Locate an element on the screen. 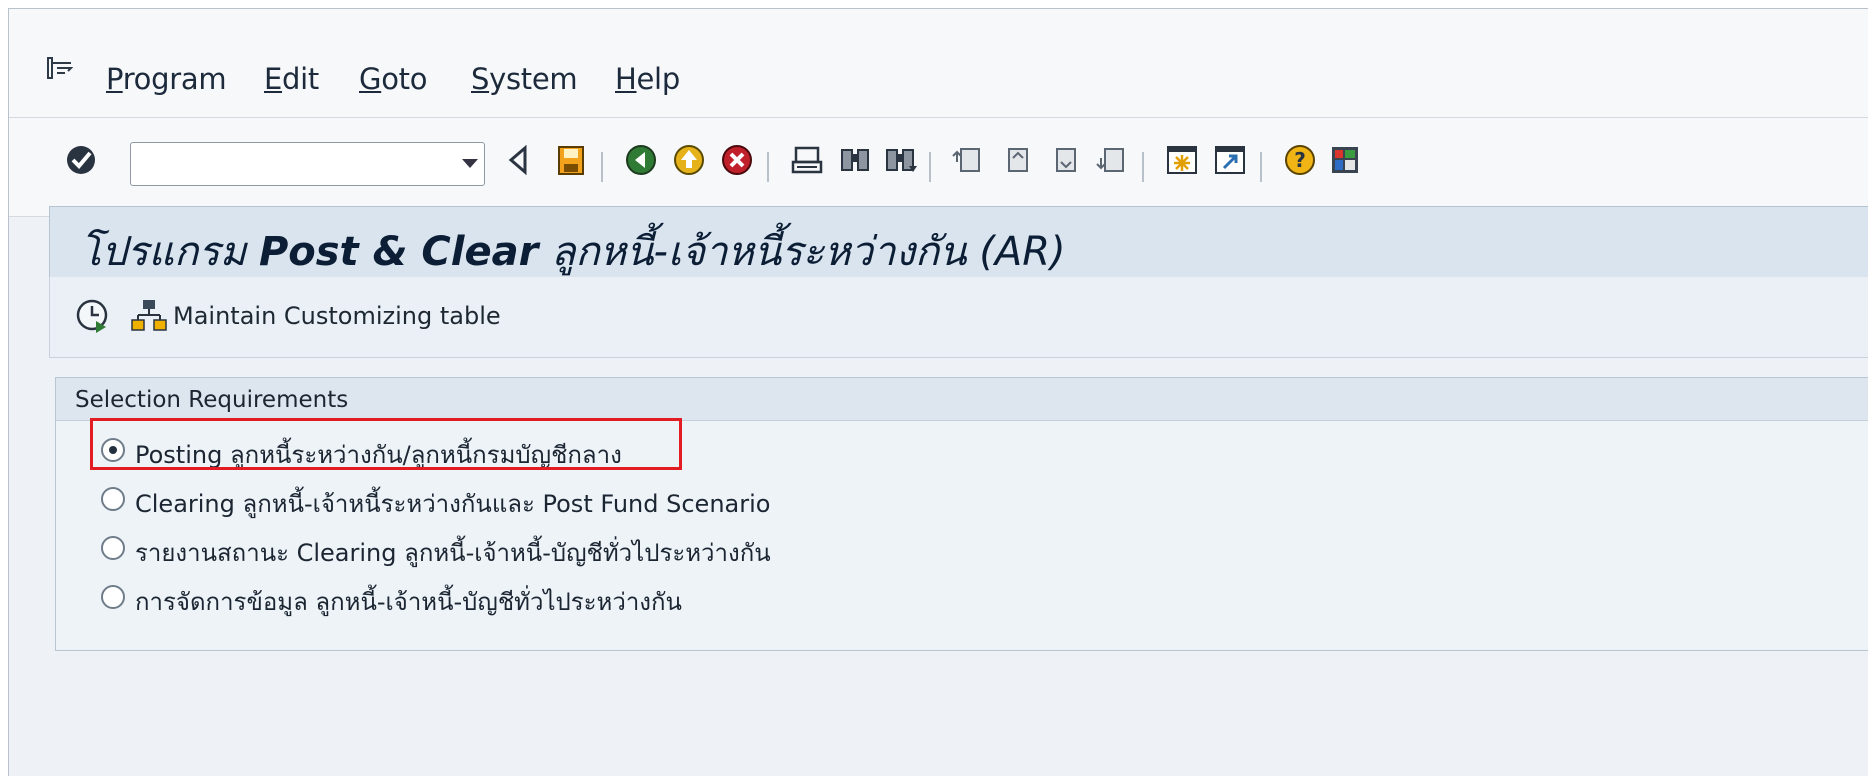  radio-button-clearing is located at coordinates (113, 499).